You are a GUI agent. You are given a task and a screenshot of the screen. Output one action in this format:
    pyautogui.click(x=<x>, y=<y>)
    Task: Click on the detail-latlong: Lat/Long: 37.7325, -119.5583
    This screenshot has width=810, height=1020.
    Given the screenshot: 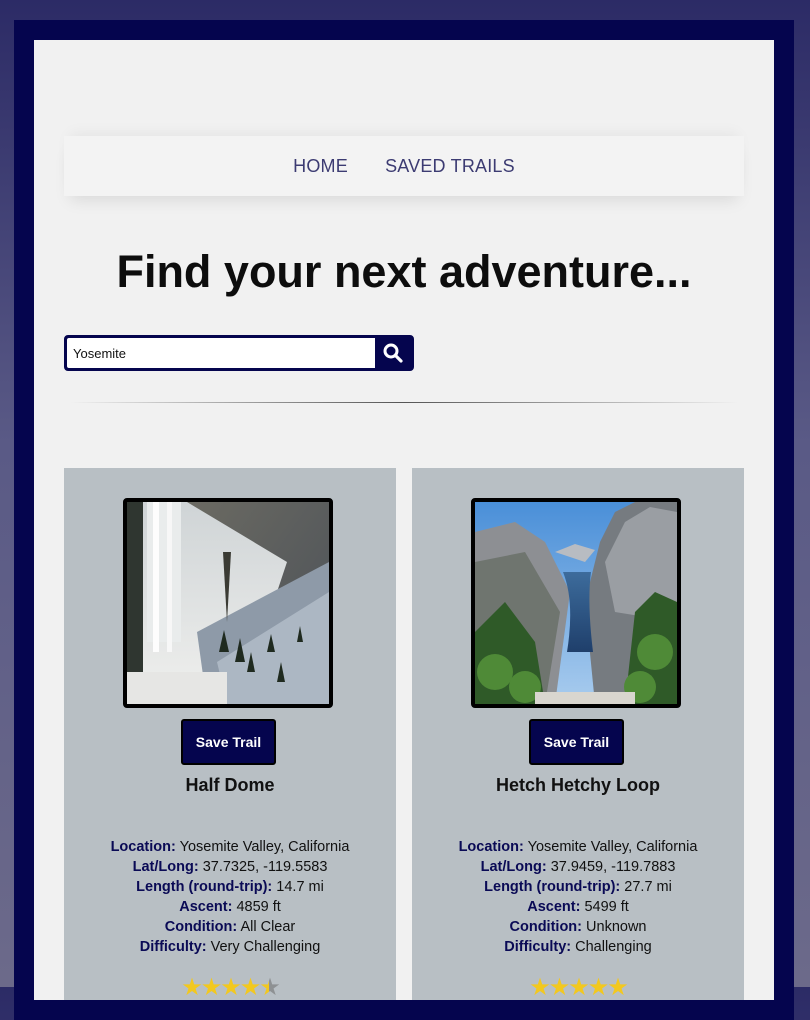 What is the action you would take?
    pyautogui.click(x=230, y=867)
    